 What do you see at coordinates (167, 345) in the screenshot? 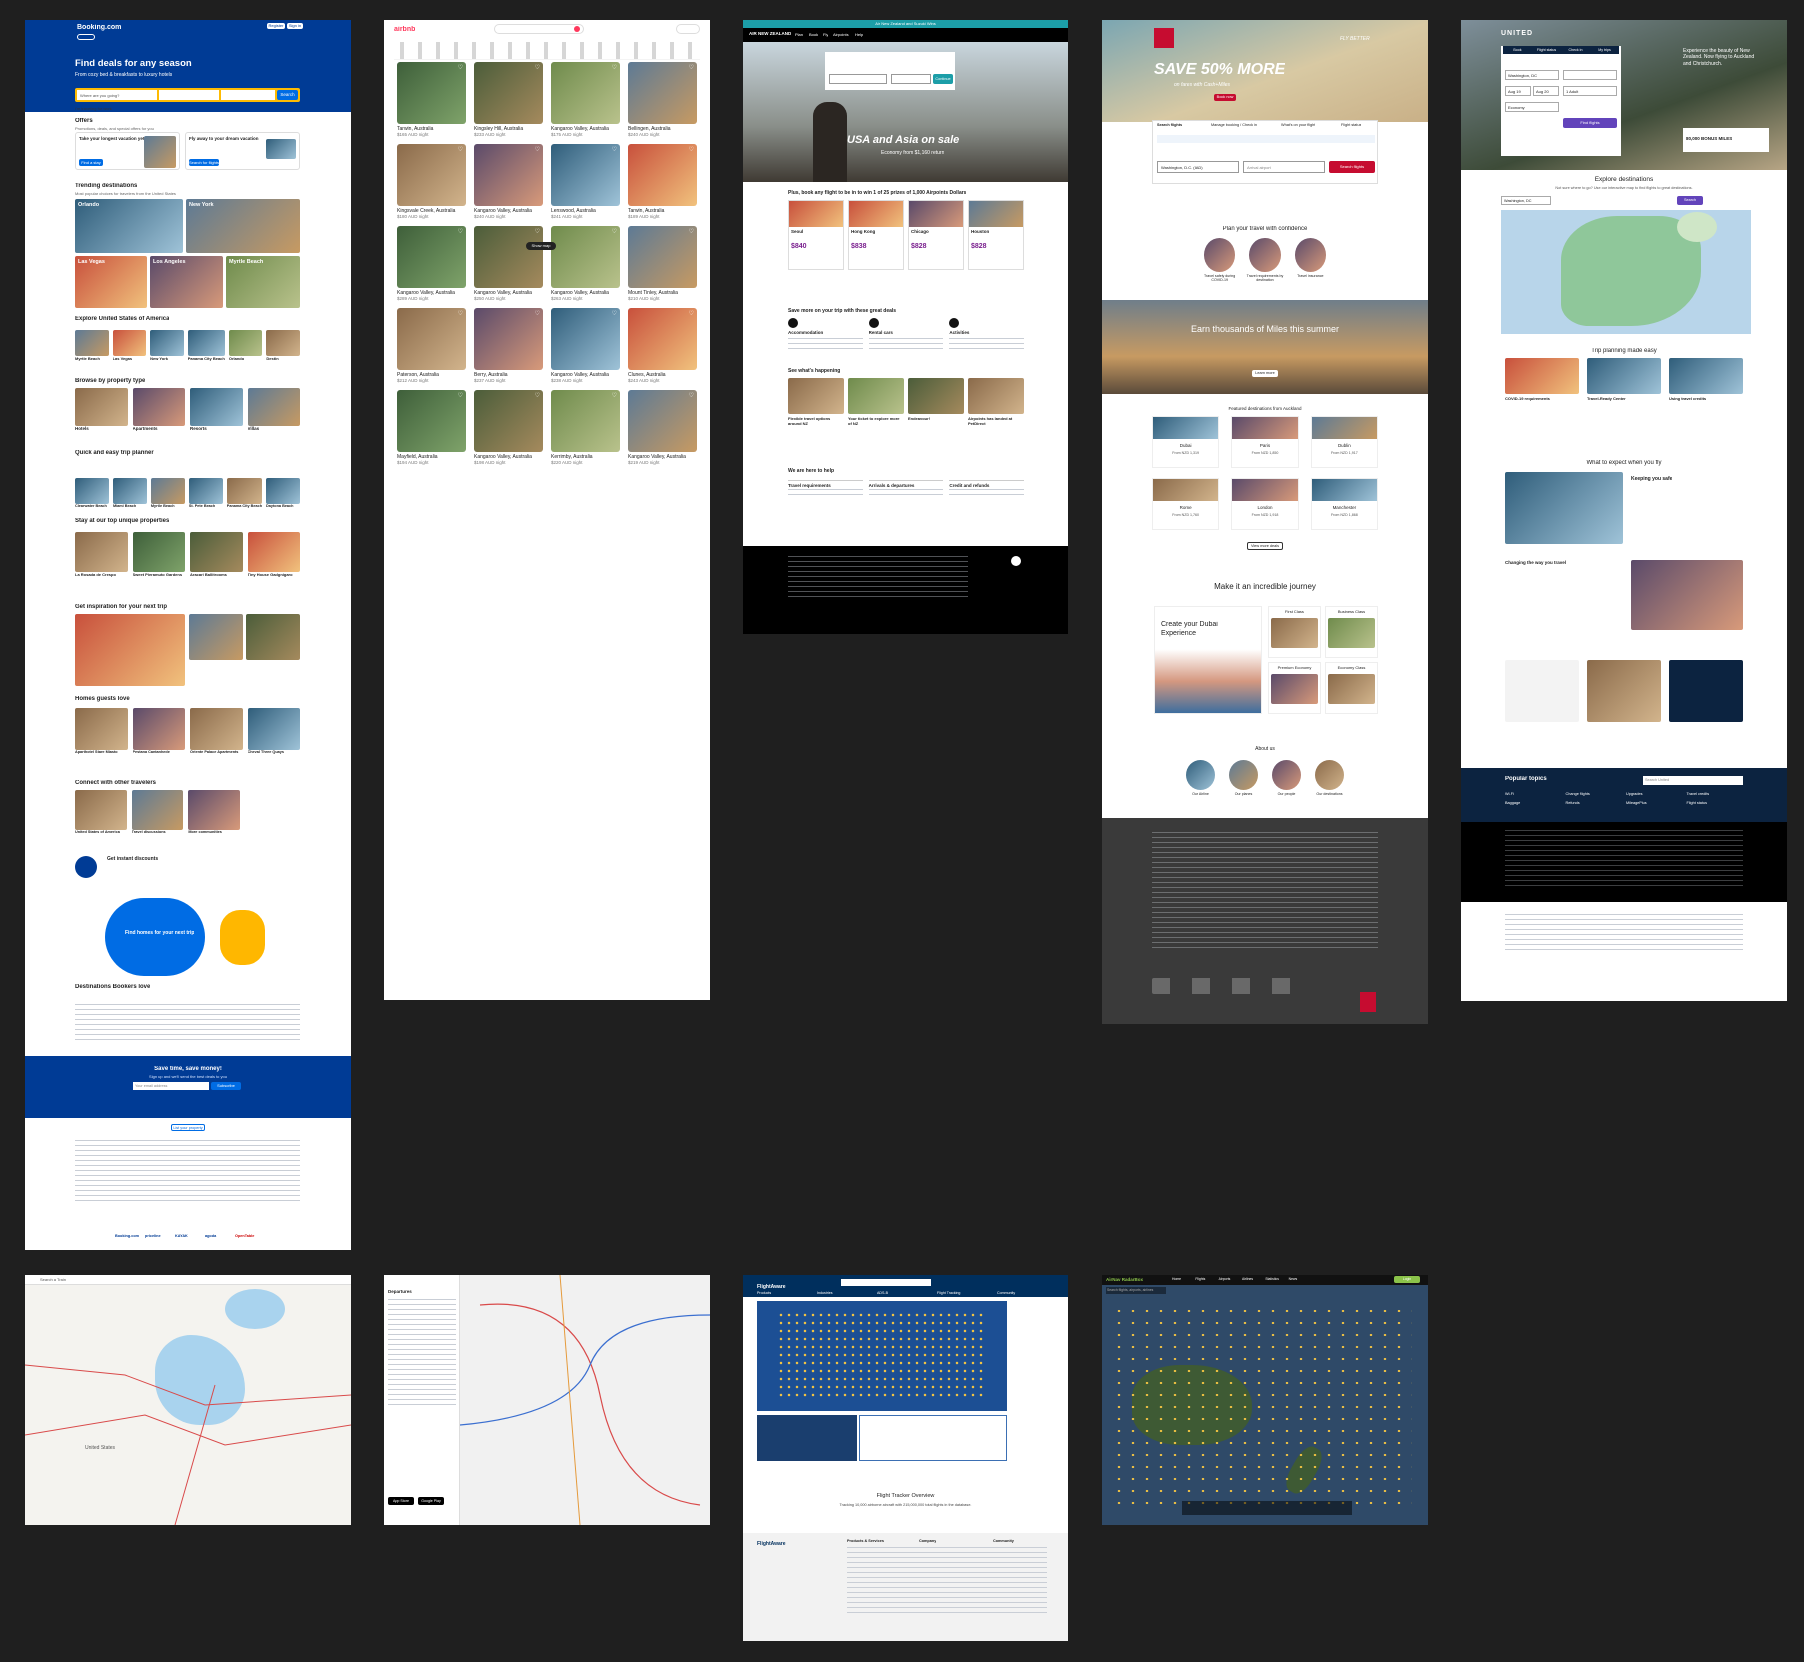
I see `explore-item: New York` at bounding box center [167, 345].